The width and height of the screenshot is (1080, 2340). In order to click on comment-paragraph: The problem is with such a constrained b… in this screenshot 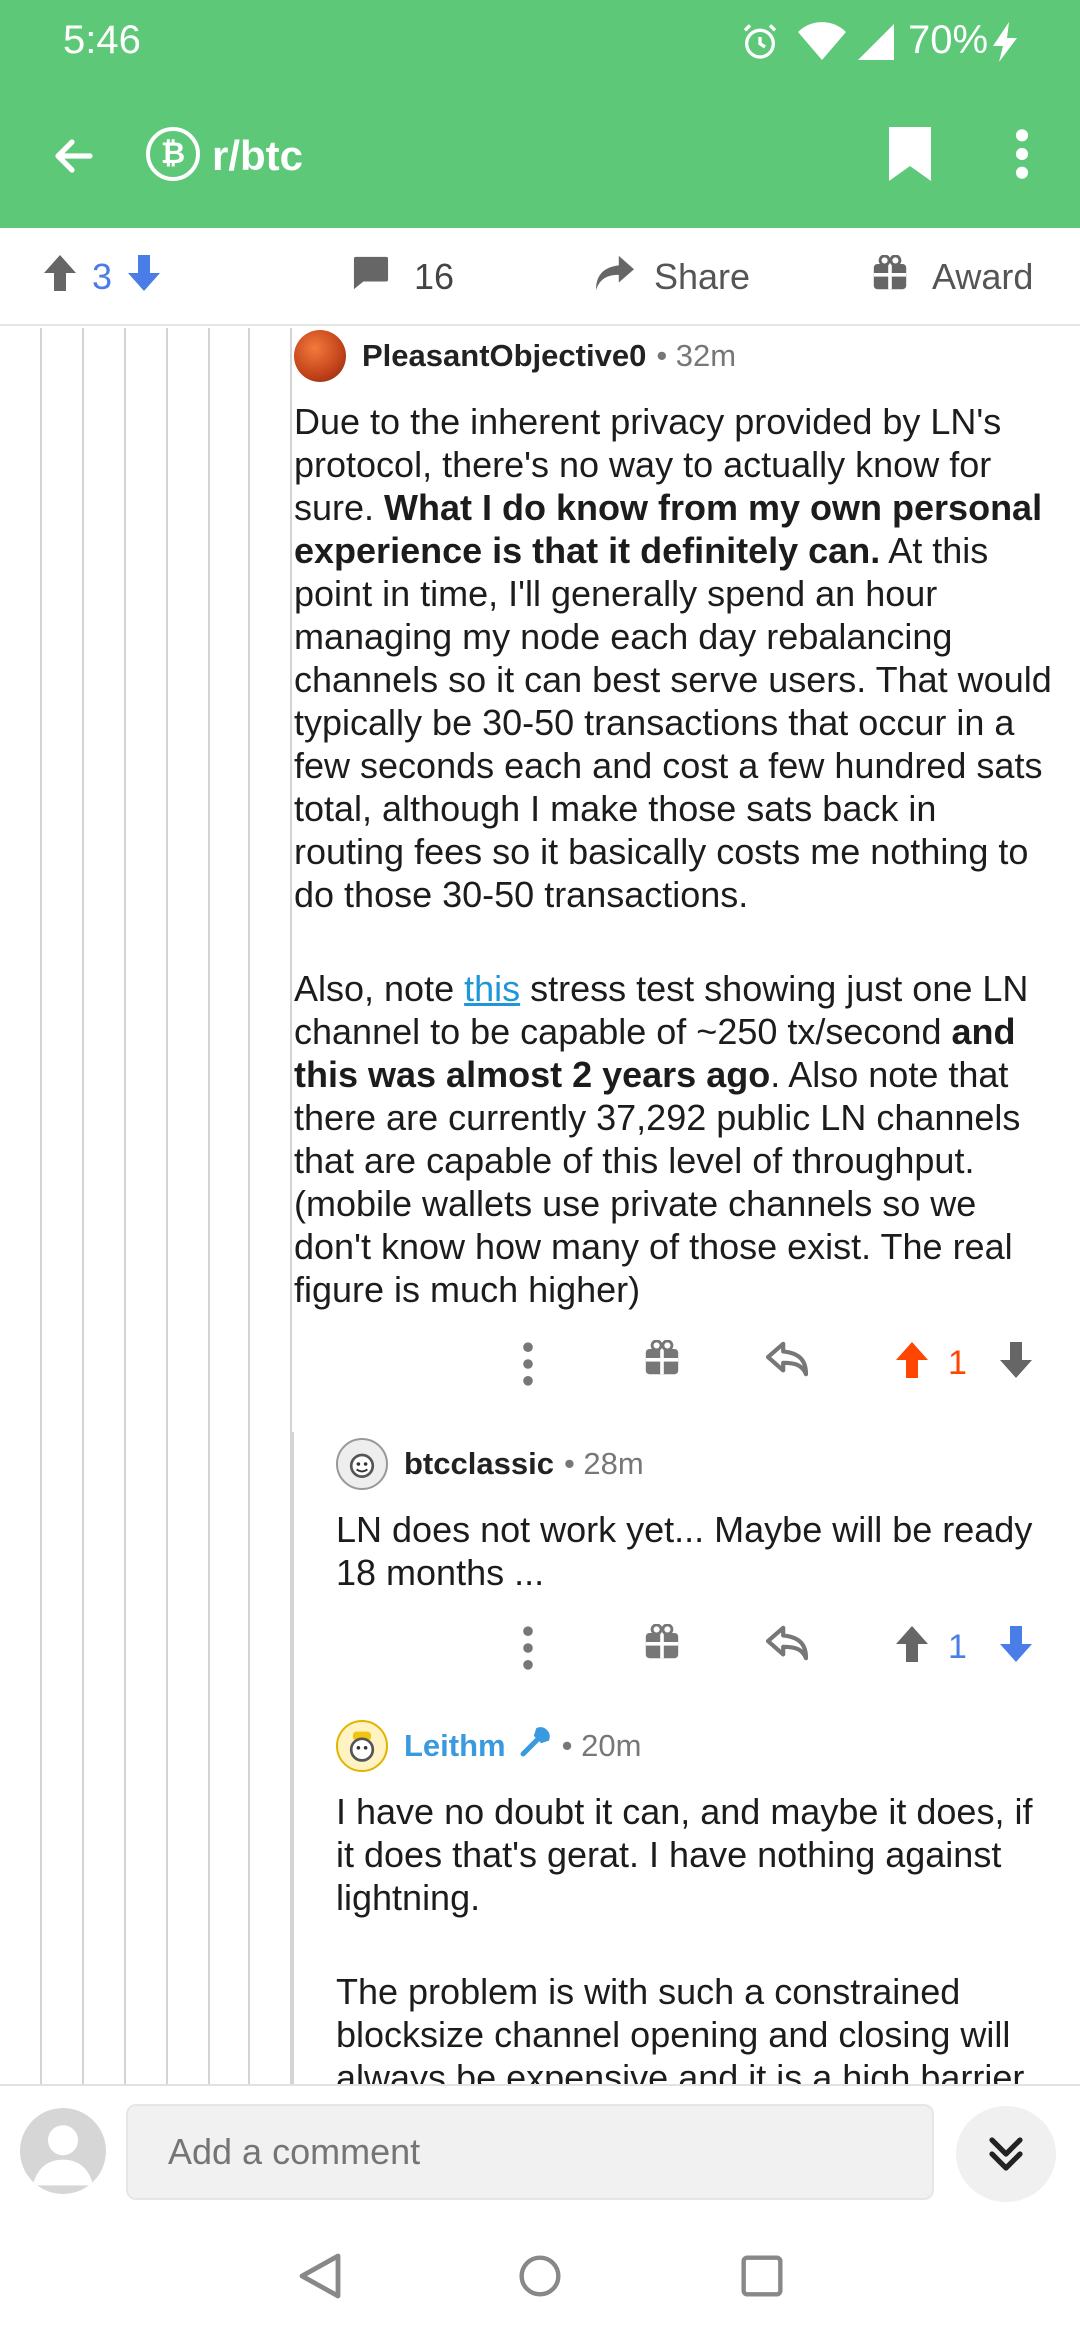, I will do `click(696, 2027)`.